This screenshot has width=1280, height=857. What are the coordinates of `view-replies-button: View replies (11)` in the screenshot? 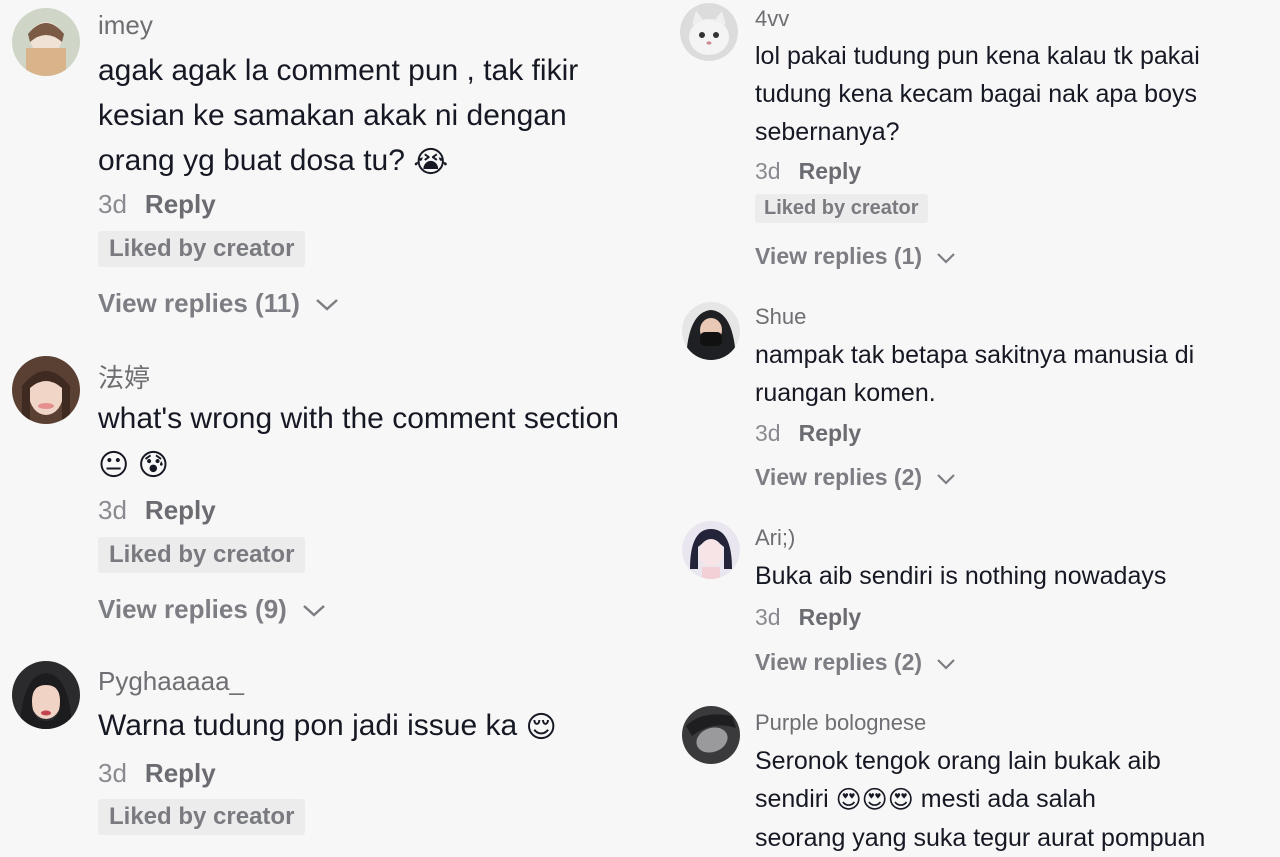 It's located at (218, 303).